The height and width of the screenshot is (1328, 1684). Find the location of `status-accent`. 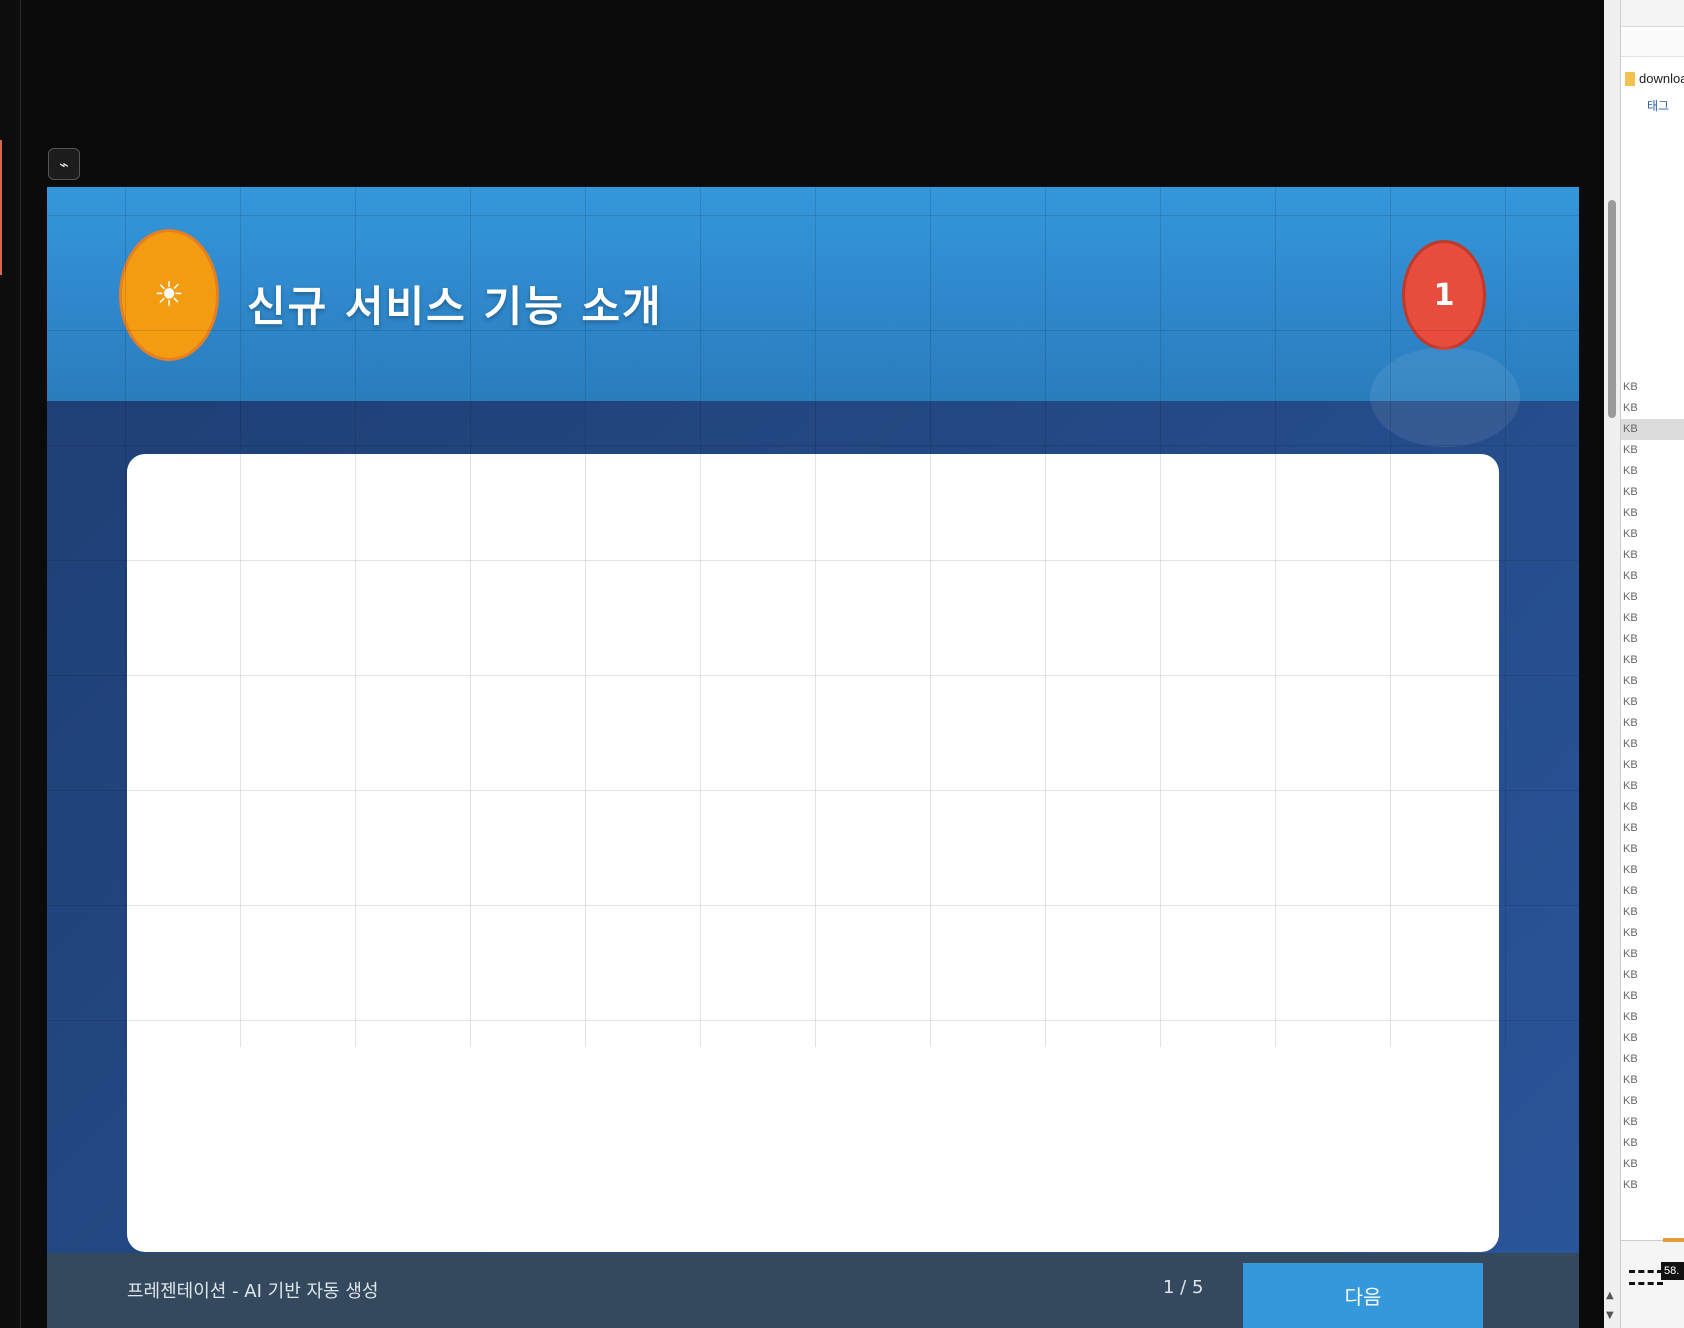

status-accent is located at coordinates (1673, 1240).